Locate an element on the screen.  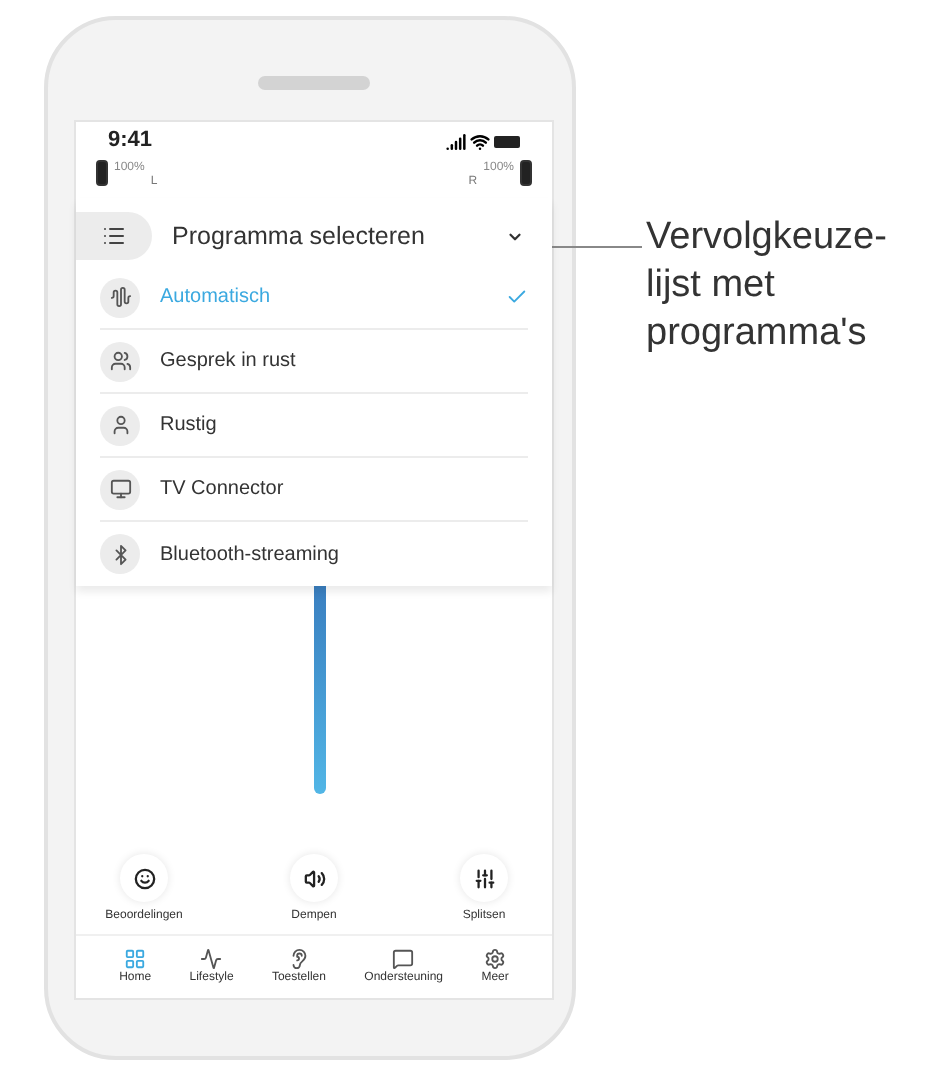
program-select: Programma selecteren is located at coordinates (352, 236).